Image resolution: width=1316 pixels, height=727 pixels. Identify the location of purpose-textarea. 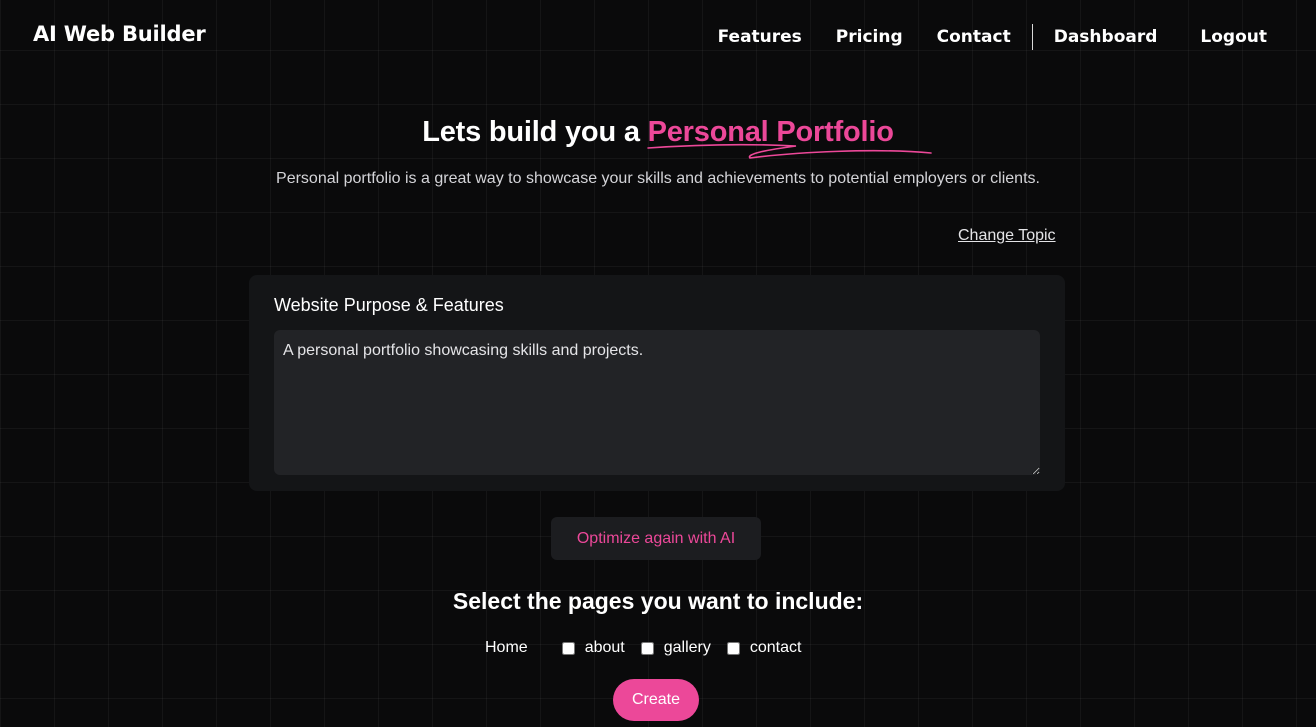
(657, 402).